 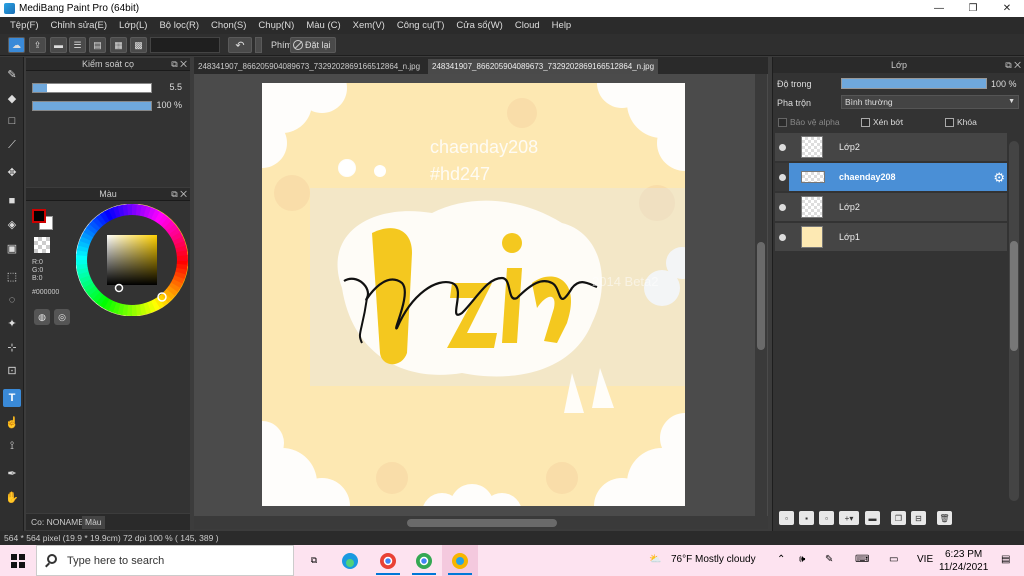 What do you see at coordinates (944, 518) in the screenshot?
I see `trash-icon: 🗑` at bounding box center [944, 518].